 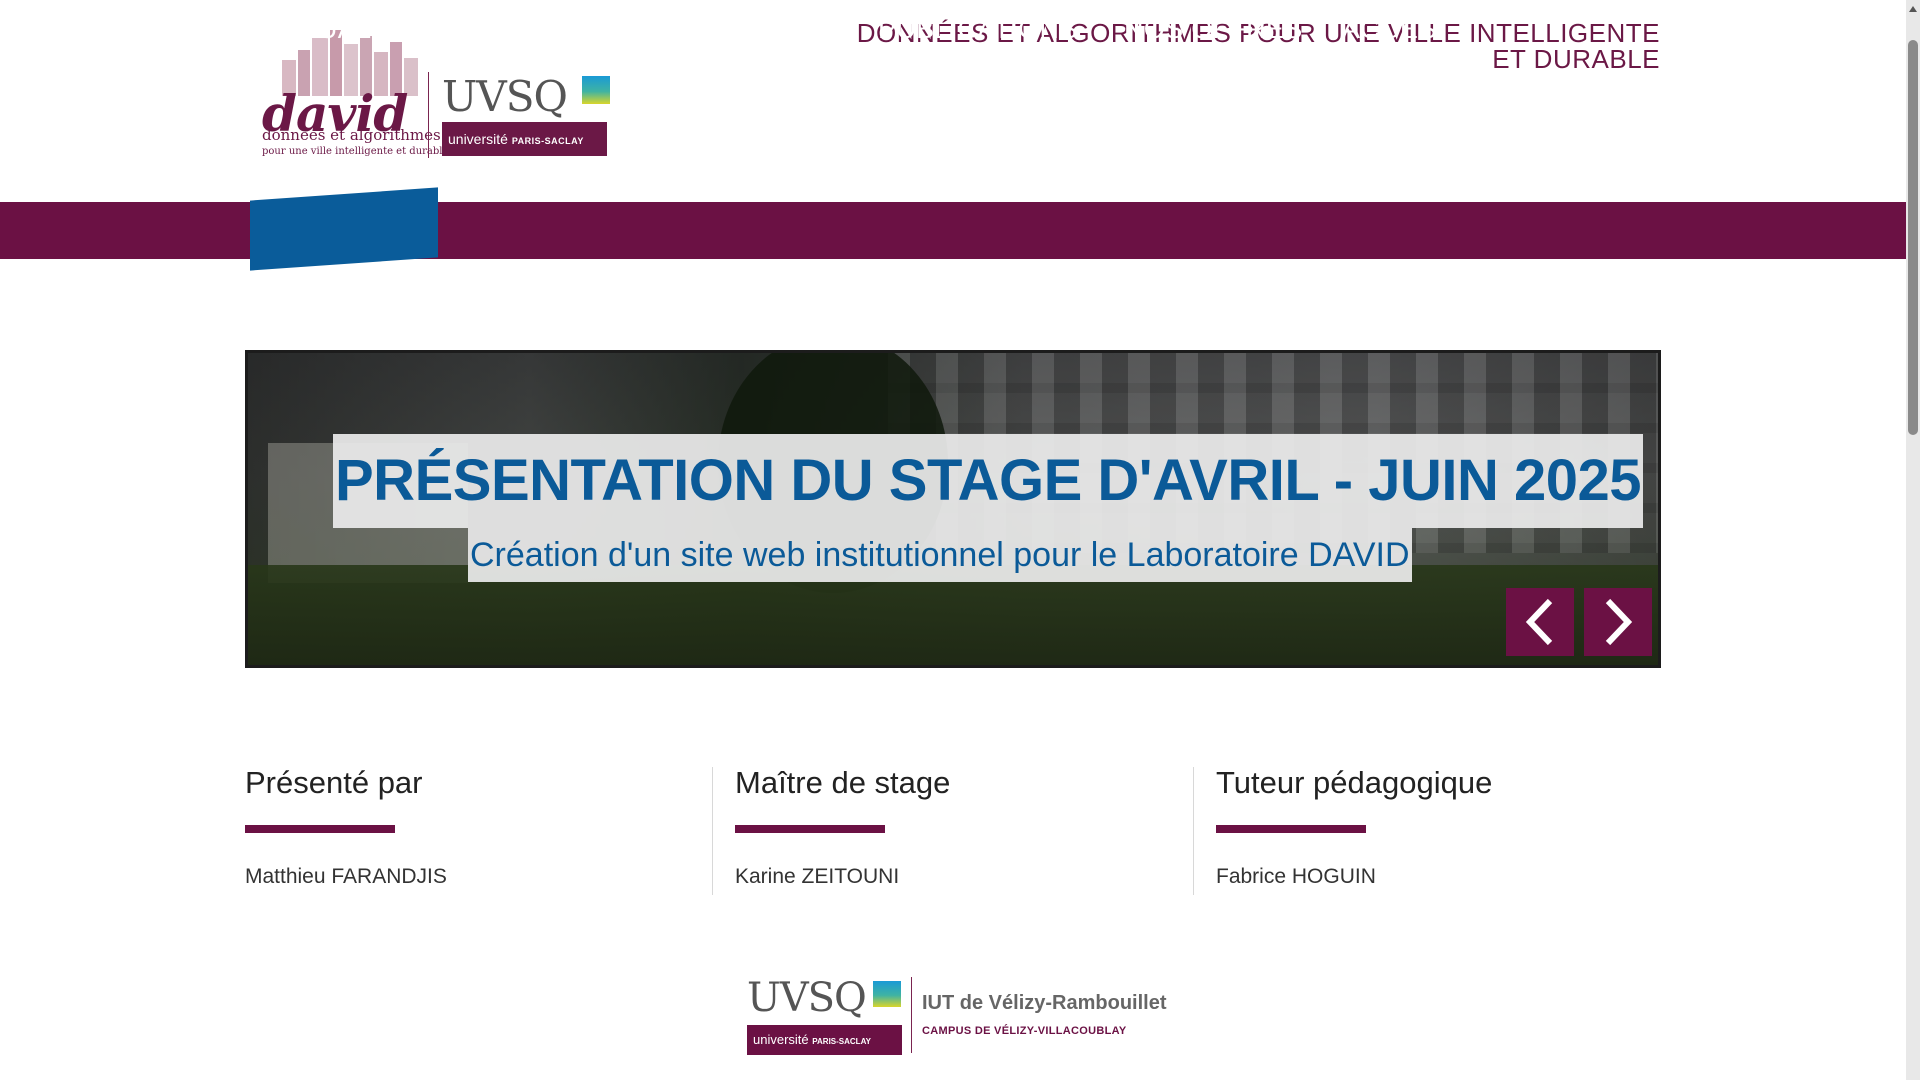 What do you see at coordinates (841, 1041) in the screenshot?
I see `footer-badge-small: PARIS-SACLAY` at bounding box center [841, 1041].